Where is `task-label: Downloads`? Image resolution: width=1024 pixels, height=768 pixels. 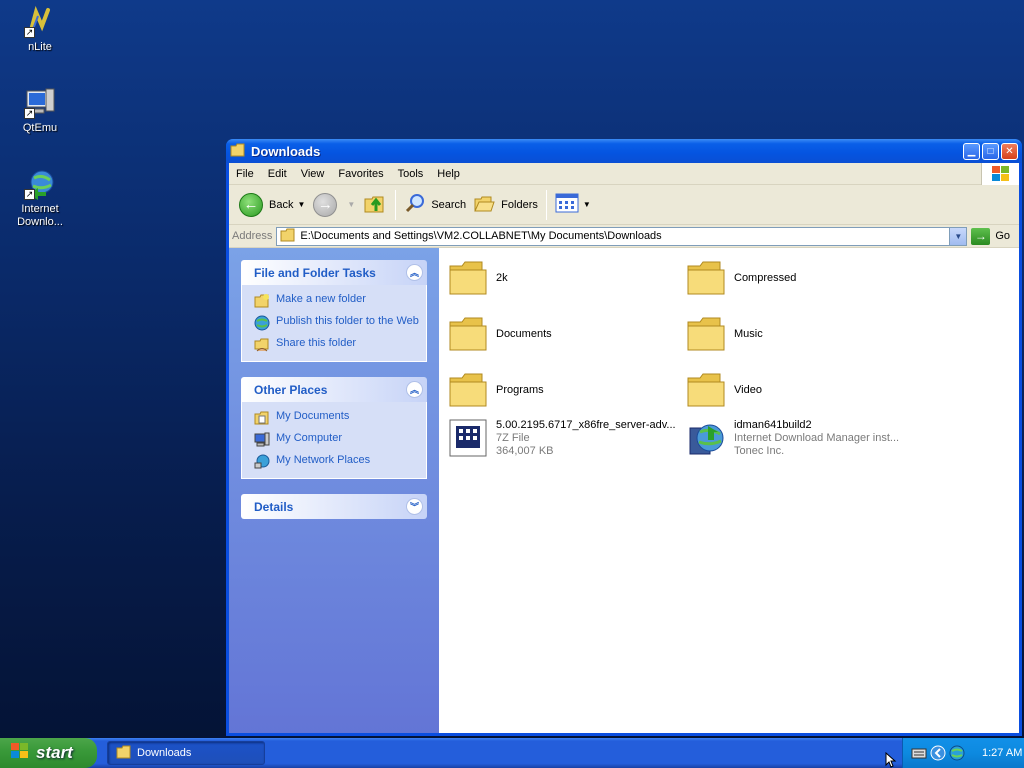 task-label: Downloads is located at coordinates (164, 753).